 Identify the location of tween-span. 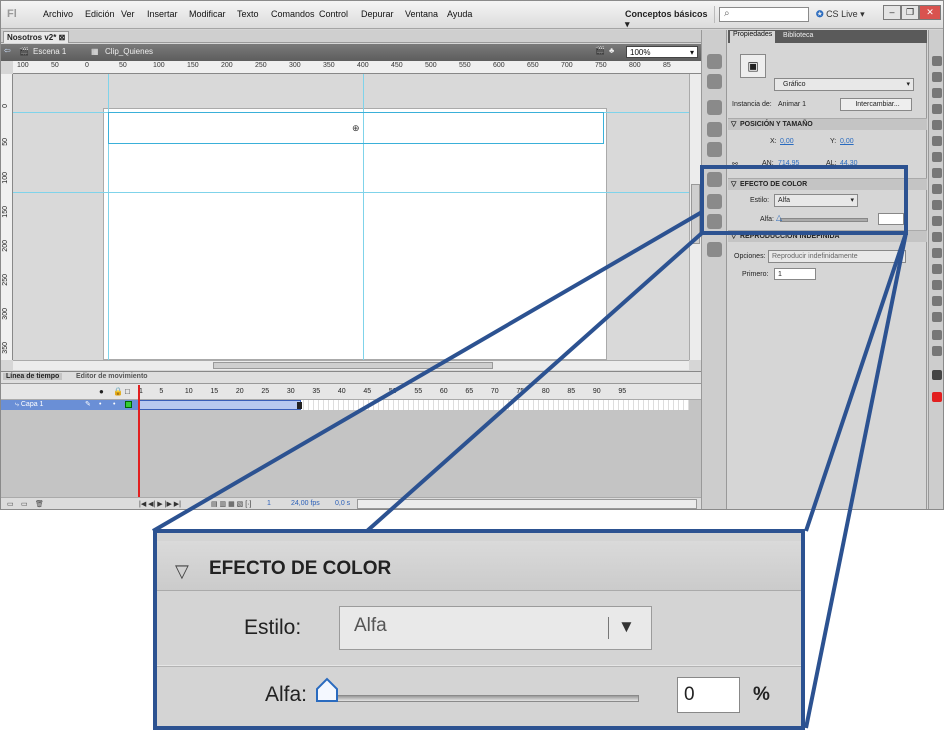
(220, 405).